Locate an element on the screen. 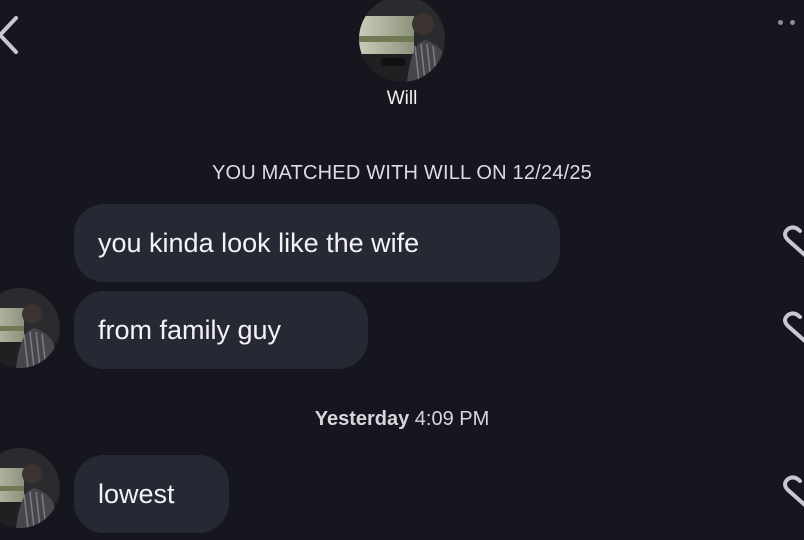 Image resolution: width=804 pixels, height=540 pixels. timestamp-divider: Yesterday 4:09 PM is located at coordinates (402, 419).